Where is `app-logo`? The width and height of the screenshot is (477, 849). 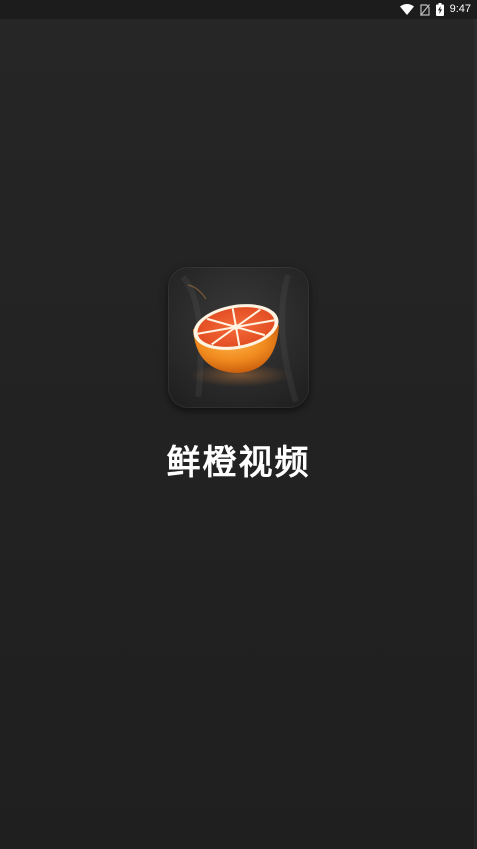 app-logo is located at coordinates (238, 337).